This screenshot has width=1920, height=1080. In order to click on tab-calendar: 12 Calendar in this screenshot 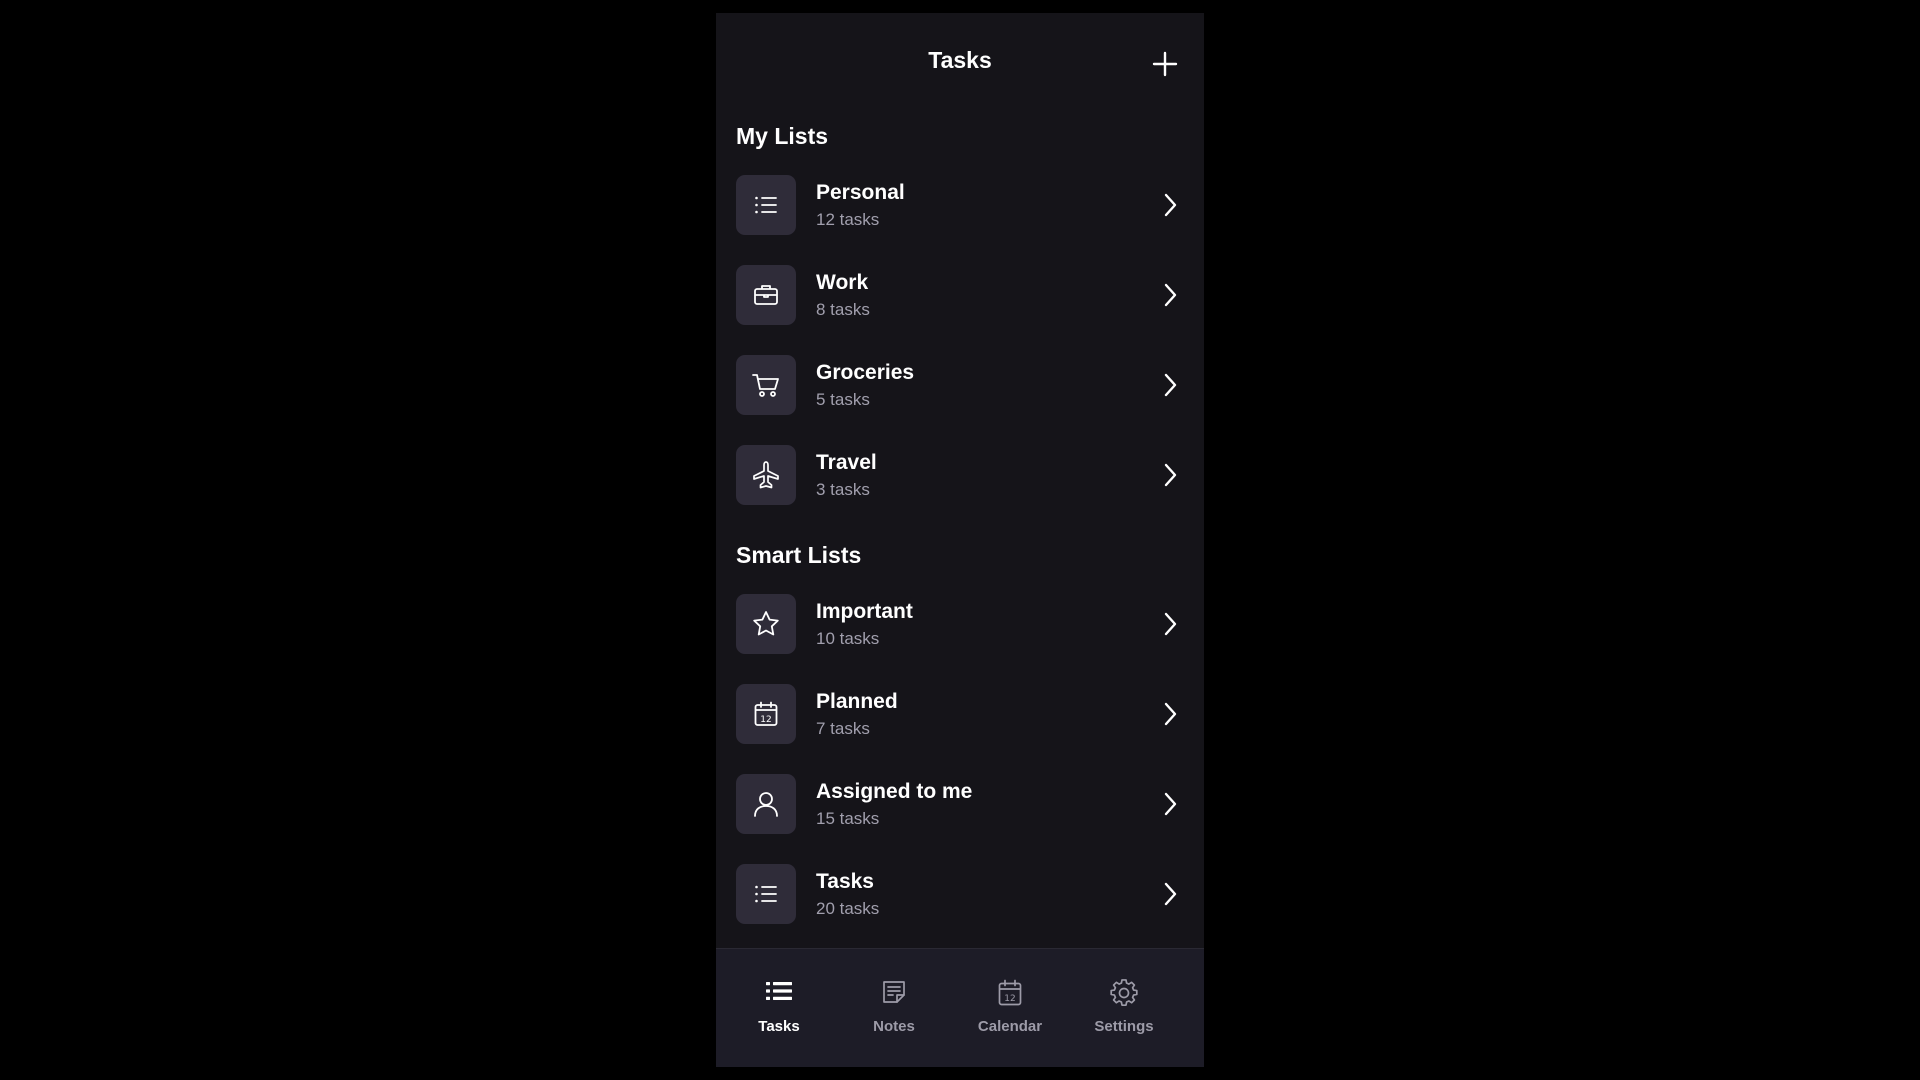, I will do `click(1010, 1008)`.